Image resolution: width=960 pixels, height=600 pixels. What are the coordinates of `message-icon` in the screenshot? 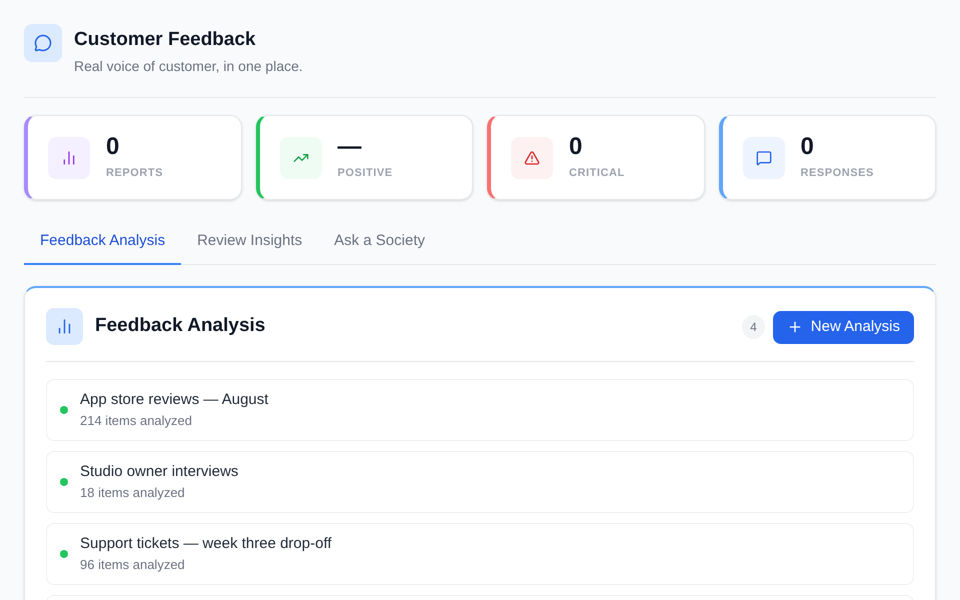 It's located at (763, 157).